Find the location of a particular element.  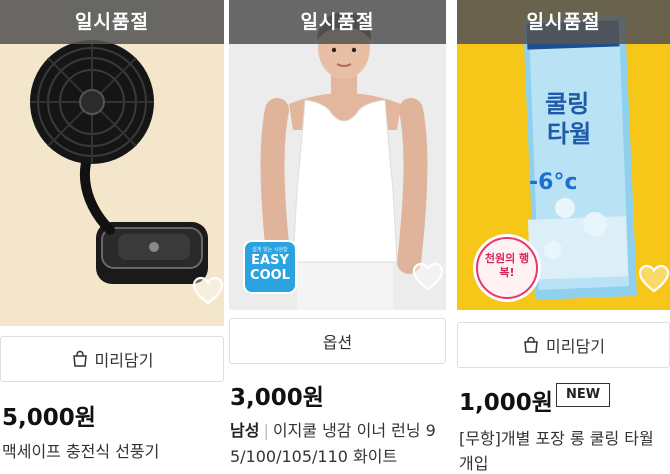

product-name-line2: 개입 is located at coordinates (474, 463).